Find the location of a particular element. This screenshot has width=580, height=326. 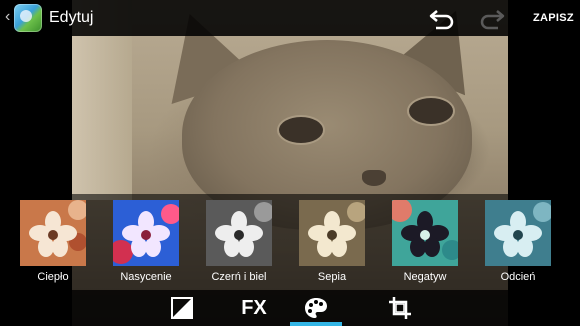

filter-label: Negatyw is located at coordinates (425, 277).